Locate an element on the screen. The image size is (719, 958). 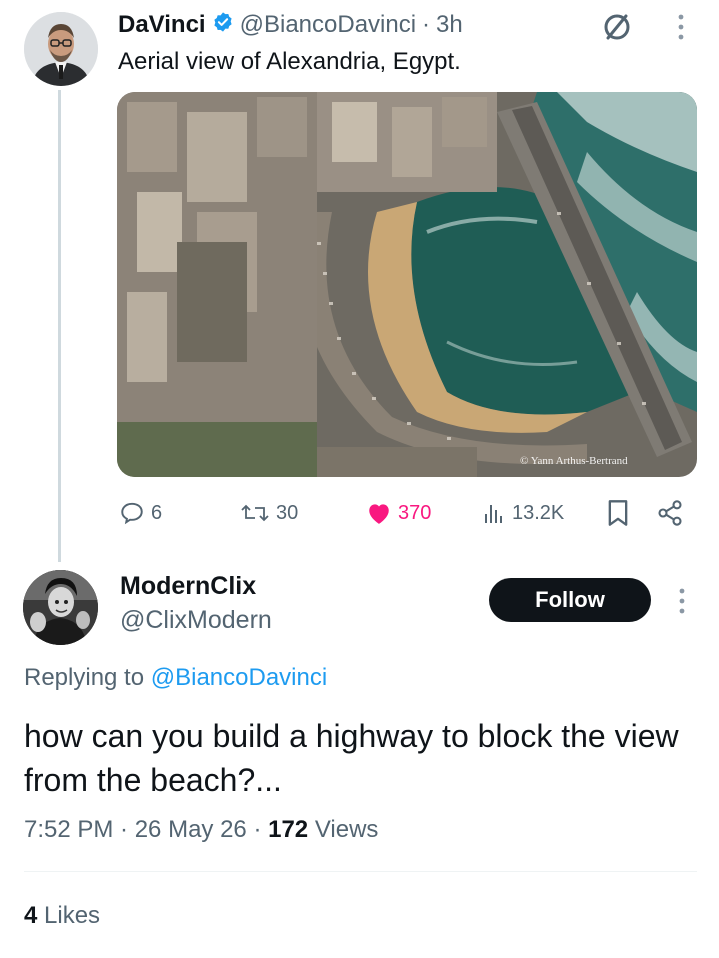
repost-action: 30 is located at coordinates (269, 513).